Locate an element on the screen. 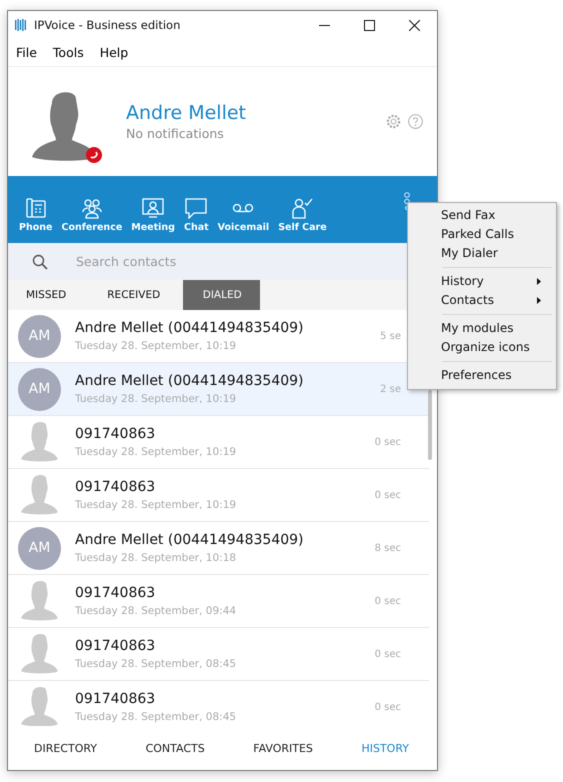  call-duration: 5 se is located at coordinates (390, 336).